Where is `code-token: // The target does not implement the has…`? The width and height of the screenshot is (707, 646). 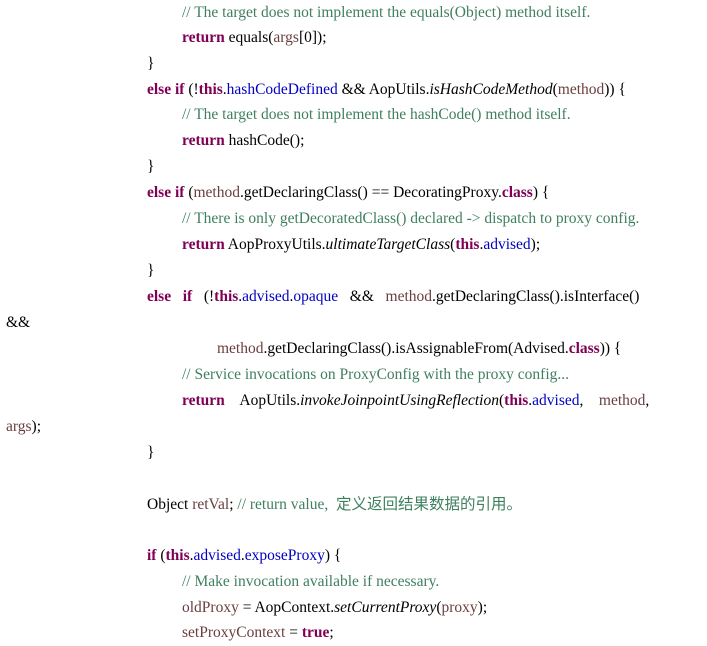
code-token: // The target does not implement the has… is located at coordinates (376, 114).